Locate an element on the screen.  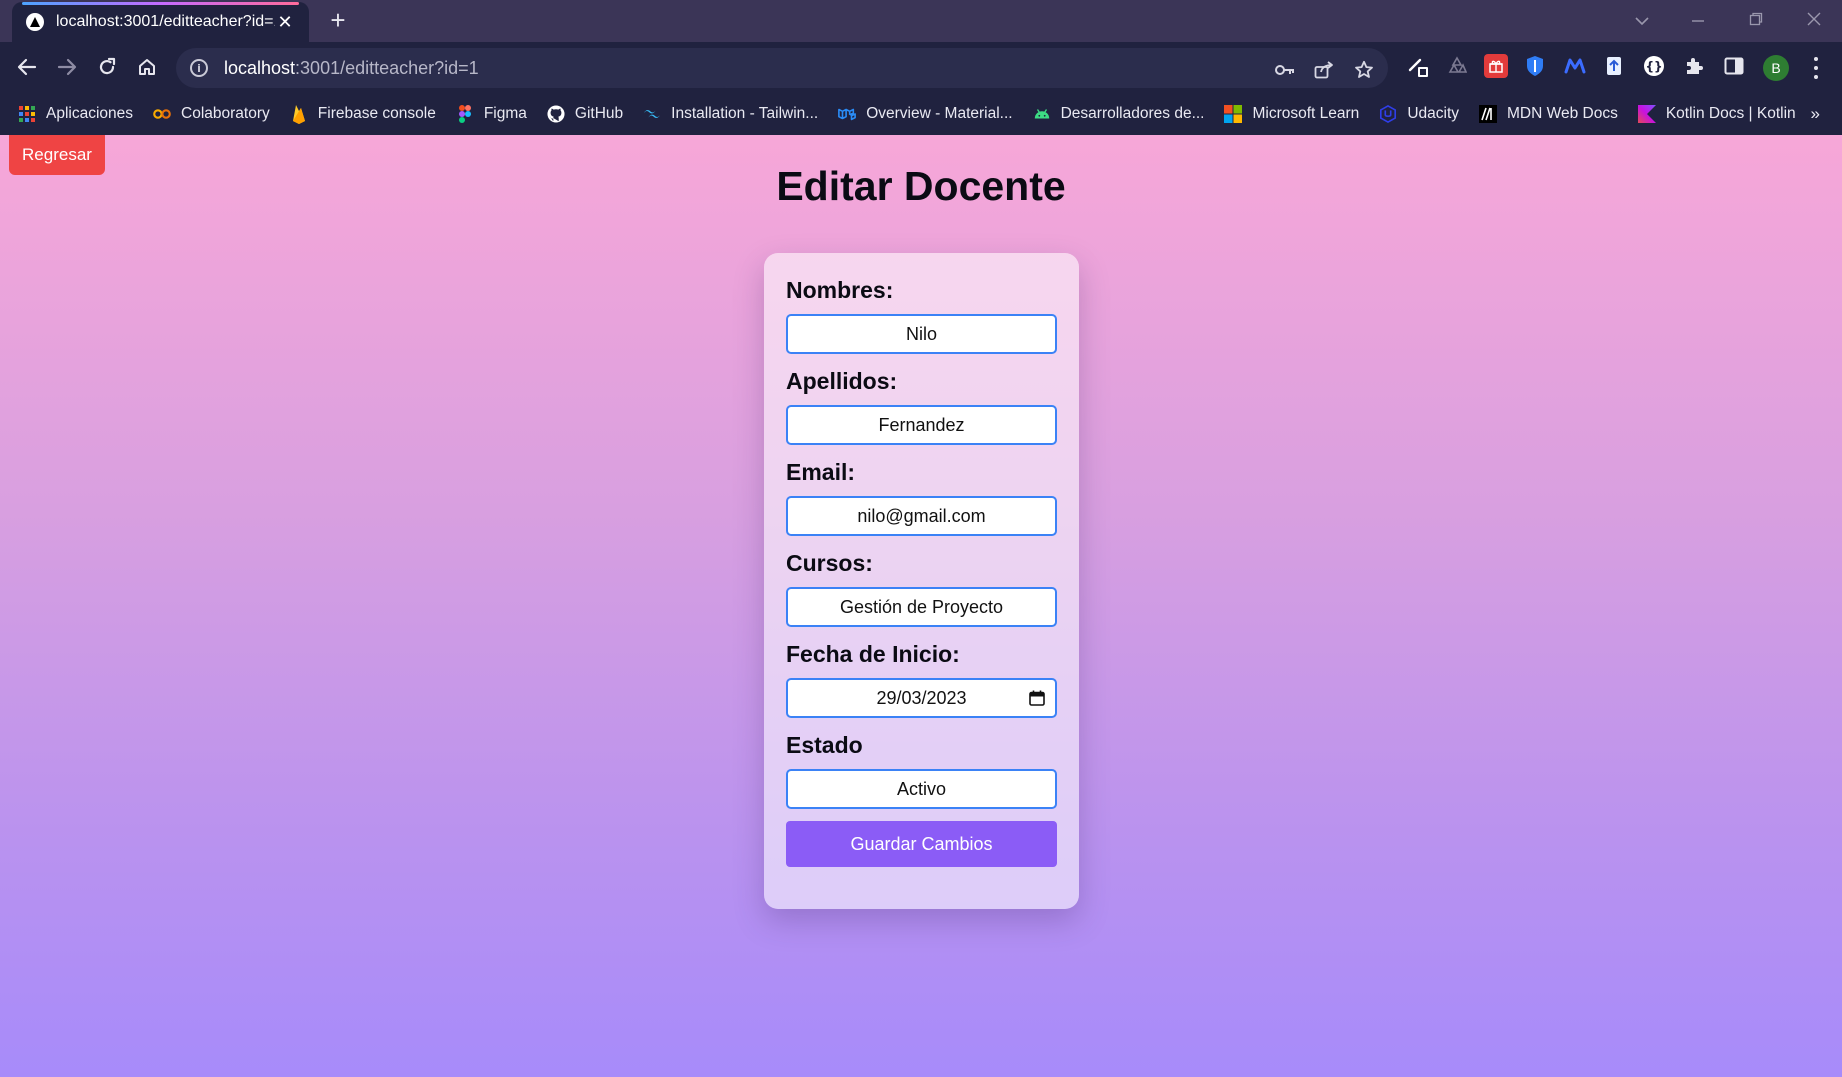
apps-grid-icon is located at coordinates (27, 114).